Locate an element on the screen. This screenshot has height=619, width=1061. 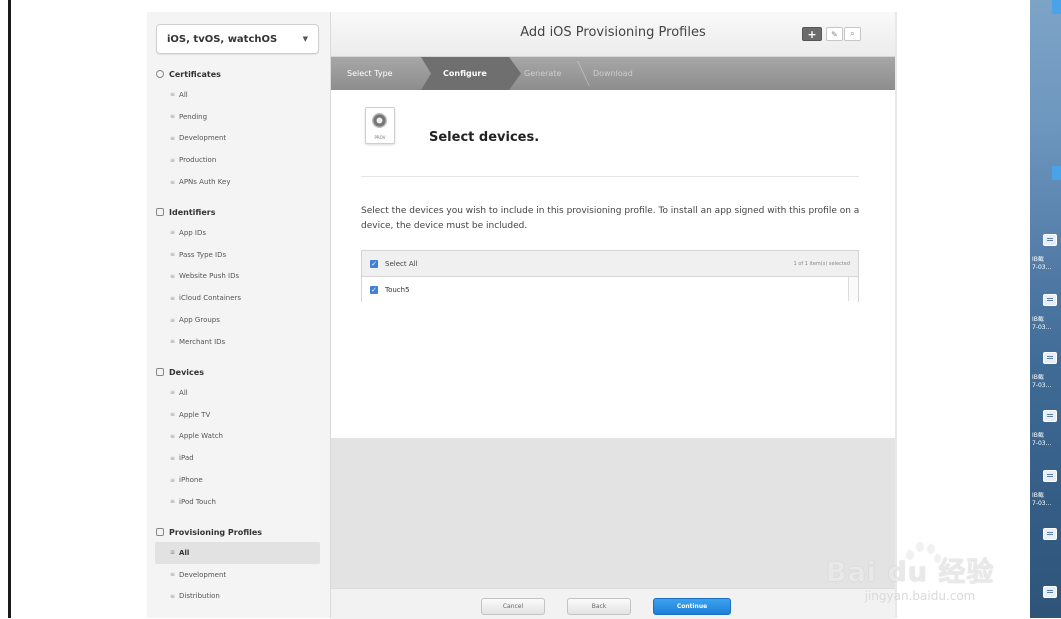
cancel-button: Cancel is located at coordinates (513, 606).